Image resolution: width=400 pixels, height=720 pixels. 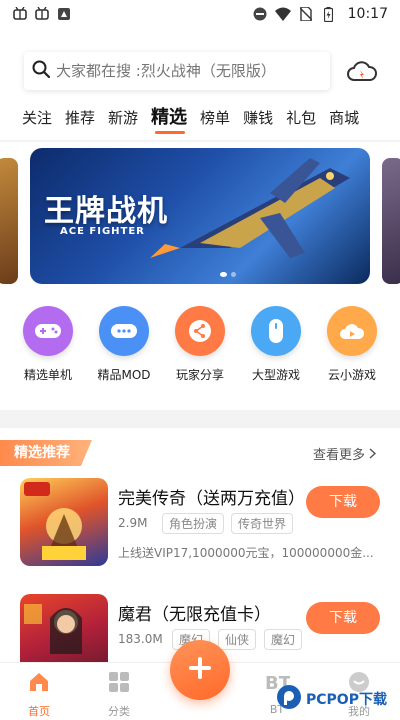 What do you see at coordinates (197, 120) in the screenshot?
I see `tab-bar: 关注 推荐 新游 精选 榜单 赚钱 礼包 商城` at bounding box center [197, 120].